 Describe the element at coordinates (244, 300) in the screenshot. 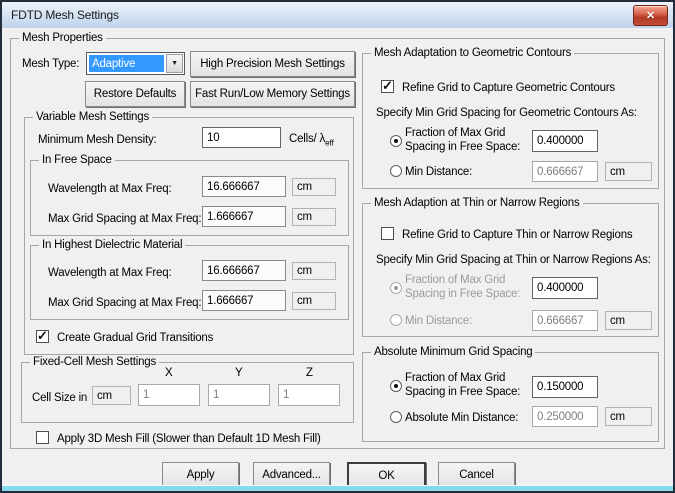

I see `di-max-grid-spacing-value: 1.666667` at that location.